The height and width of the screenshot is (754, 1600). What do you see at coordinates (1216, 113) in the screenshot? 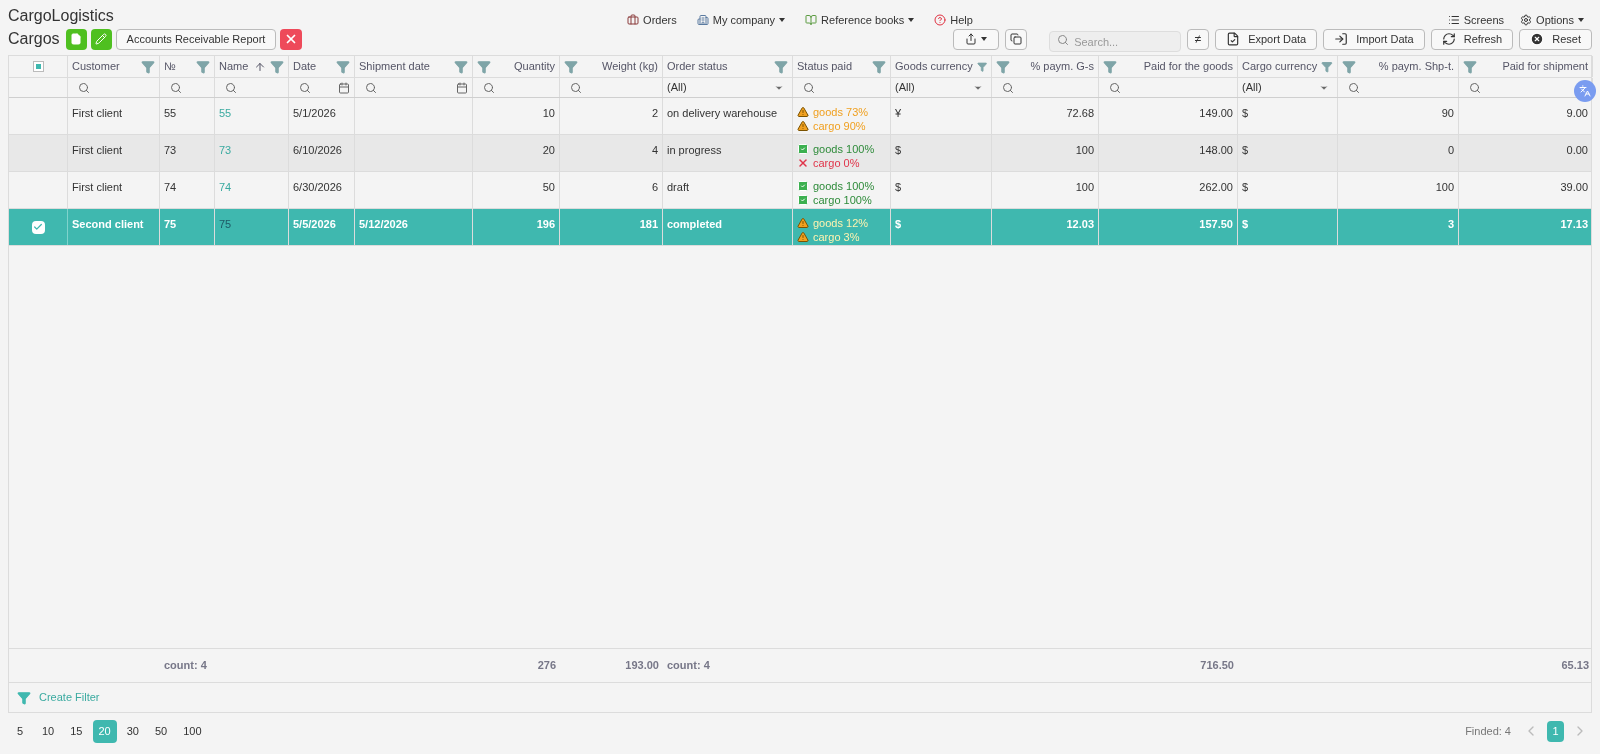
I see `table-cell: 149.00` at bounding box center [1216, 113].